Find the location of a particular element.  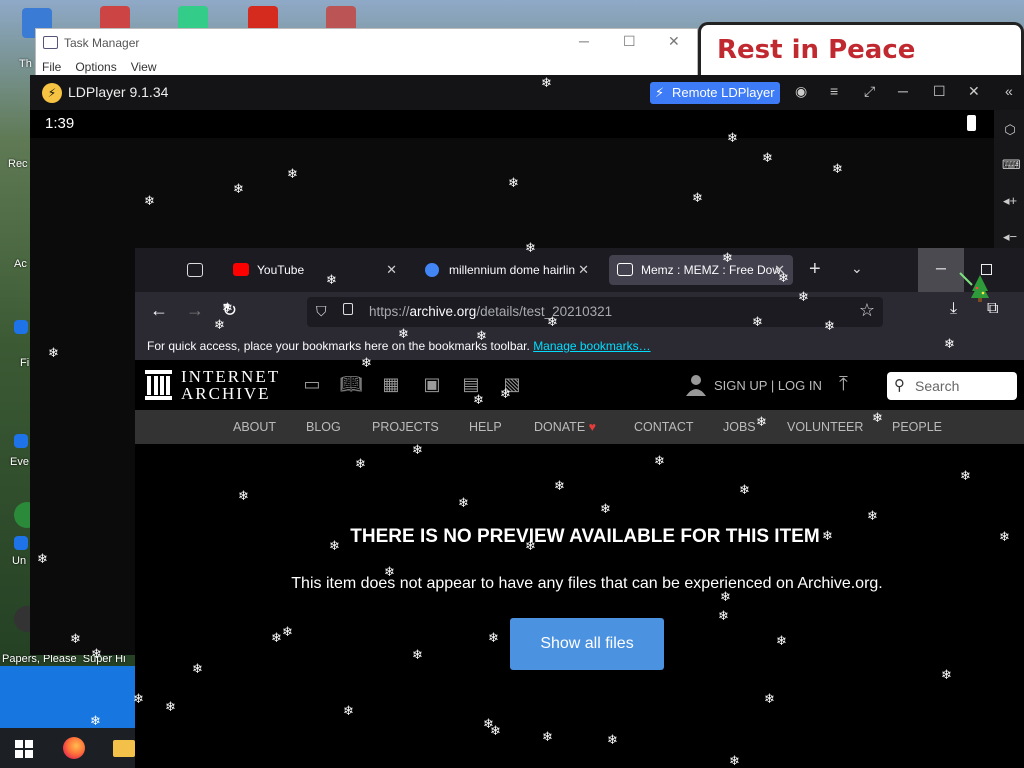

show-all-files-button: Show all files is located at coordinates (587, 644).